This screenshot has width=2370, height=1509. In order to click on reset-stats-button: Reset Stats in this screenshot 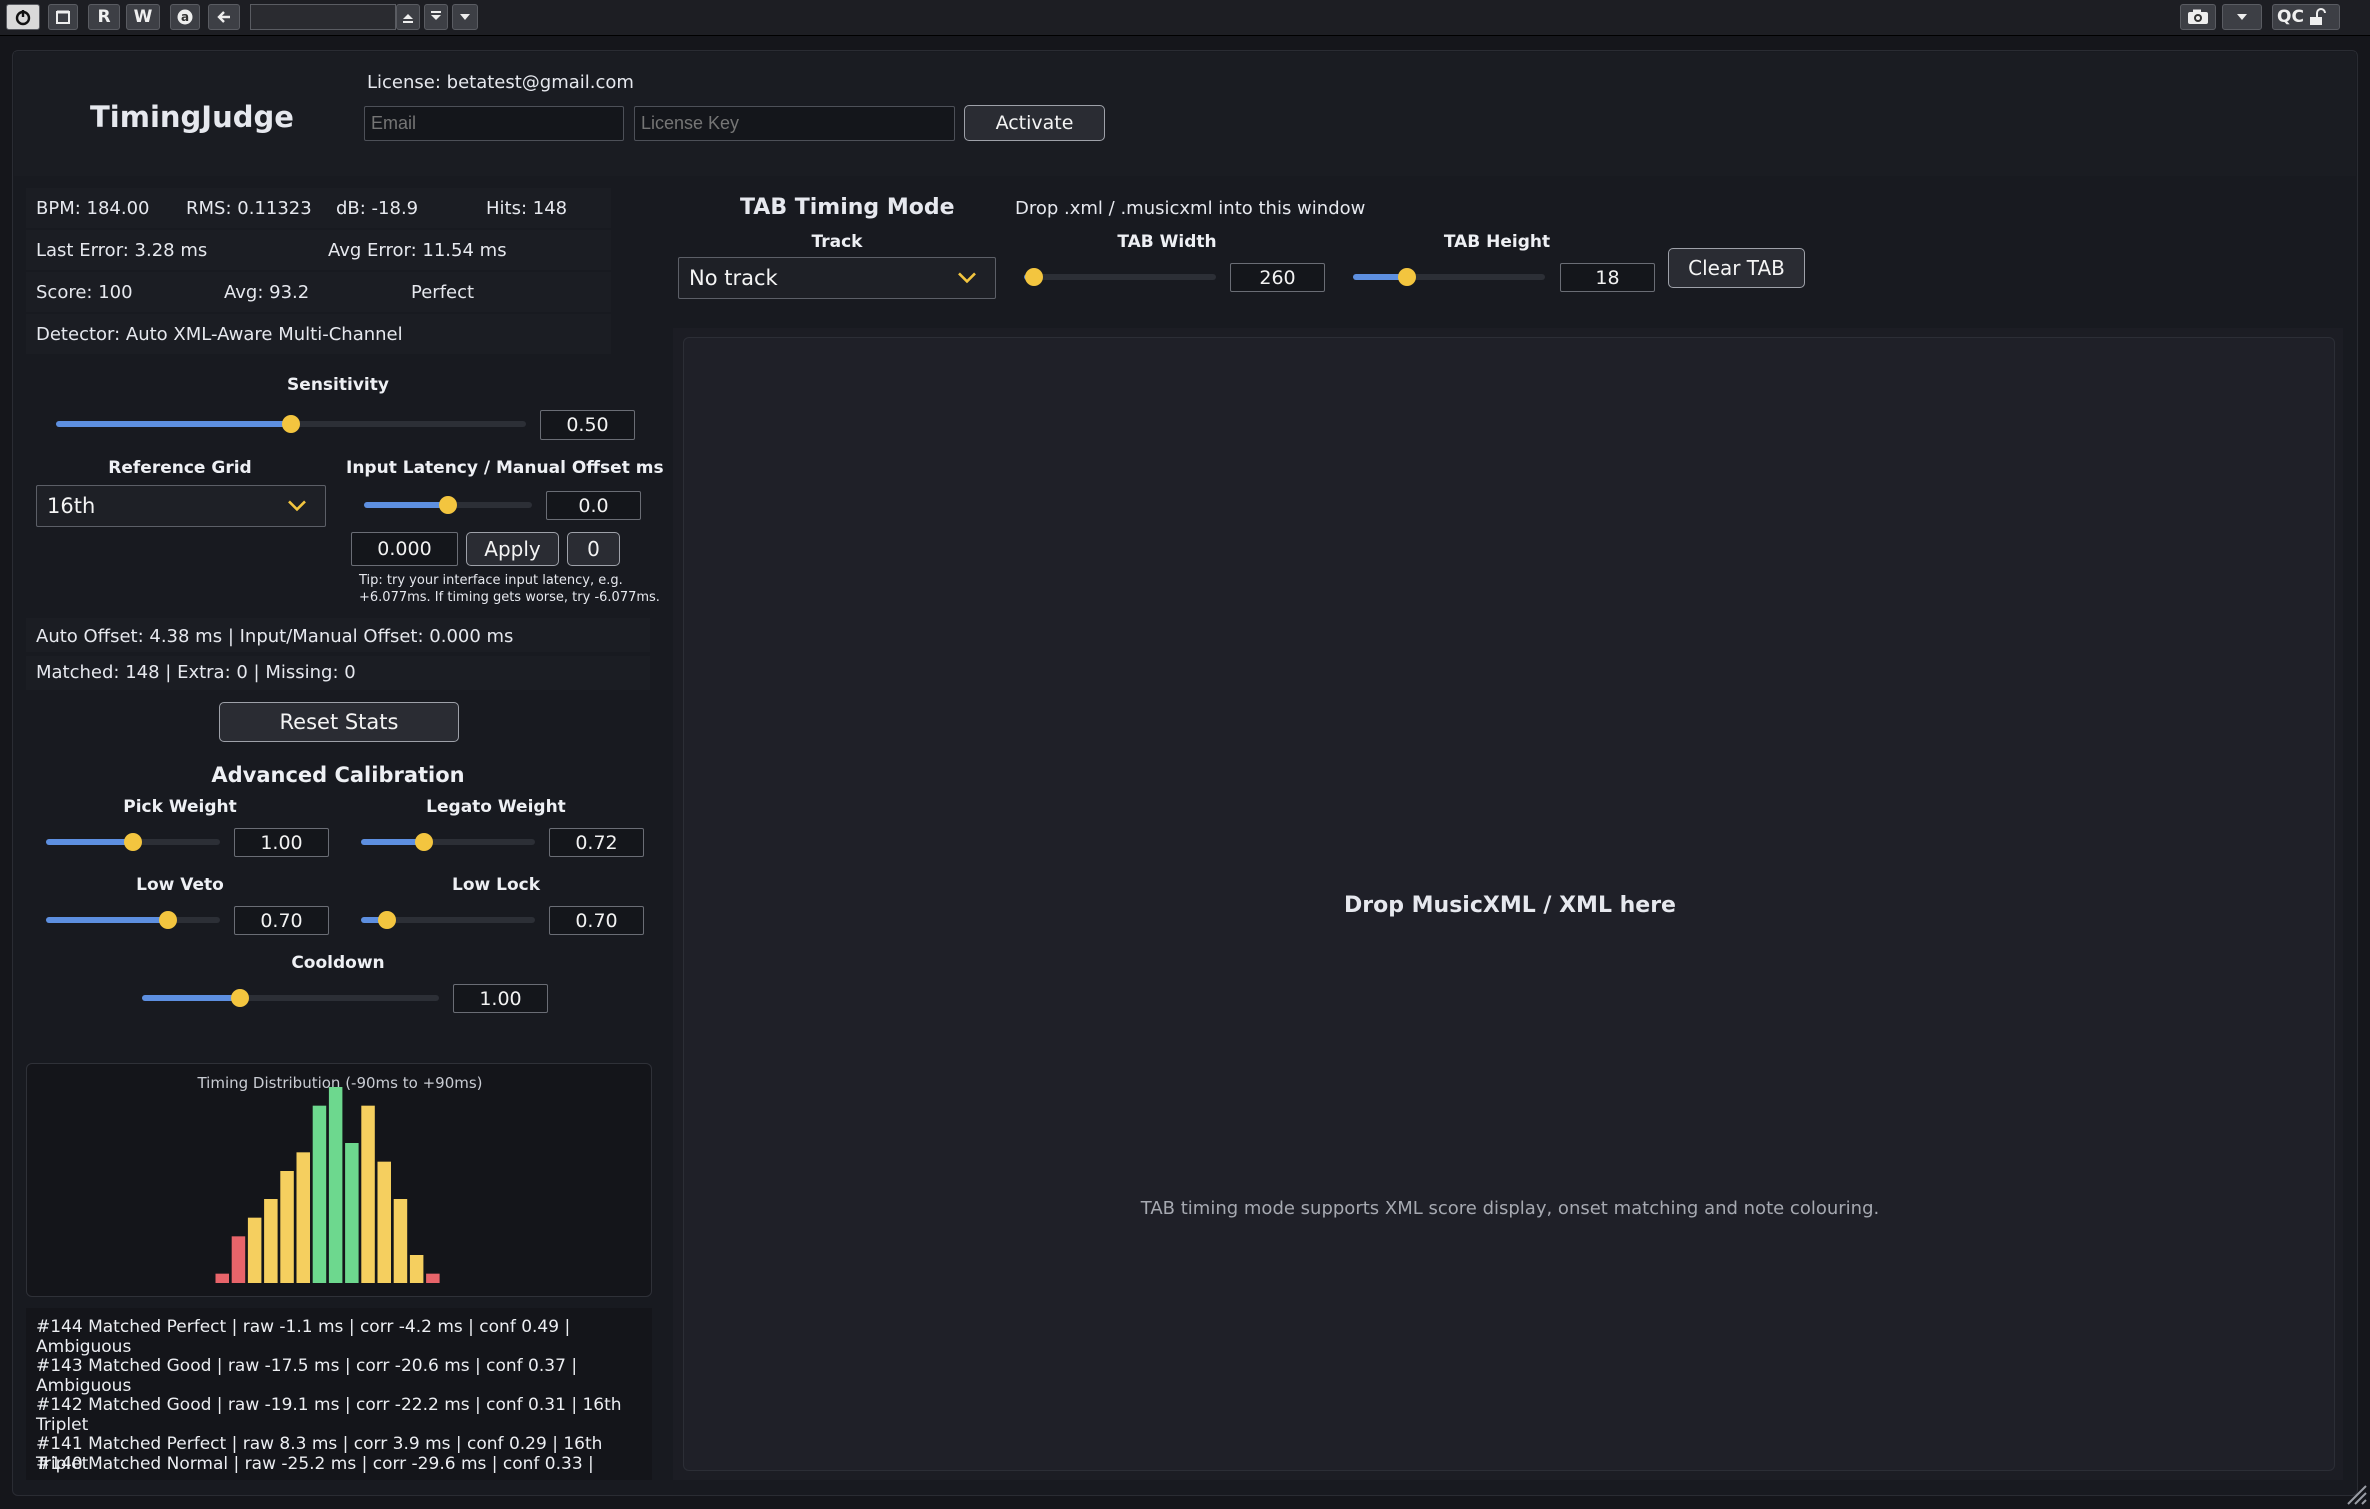, I will do `click(339, 722)`.